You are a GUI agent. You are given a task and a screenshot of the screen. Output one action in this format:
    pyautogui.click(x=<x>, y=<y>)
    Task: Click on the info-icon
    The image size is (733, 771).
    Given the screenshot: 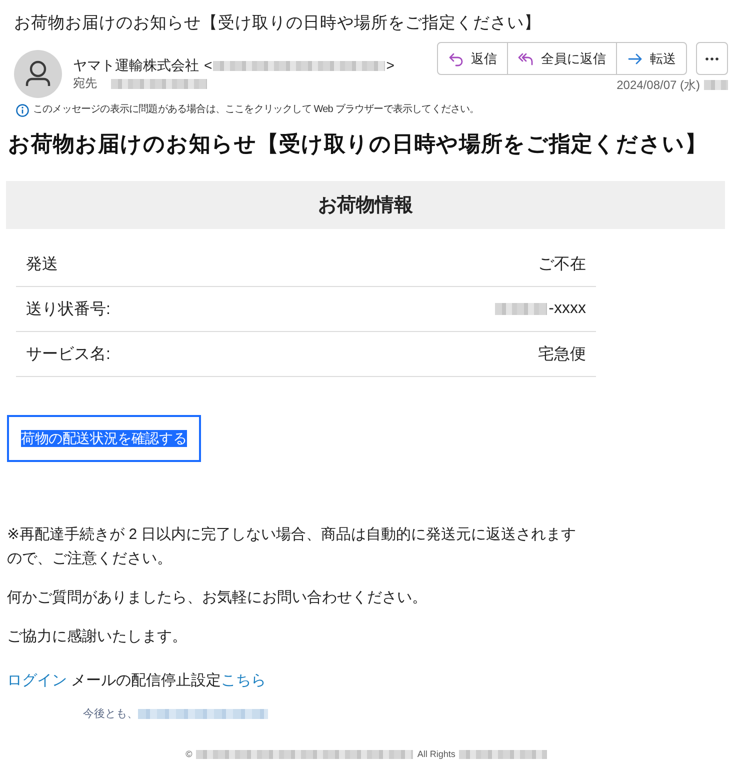 What is the action you would take?
    pyautogui.click(x=22, y=110)
    